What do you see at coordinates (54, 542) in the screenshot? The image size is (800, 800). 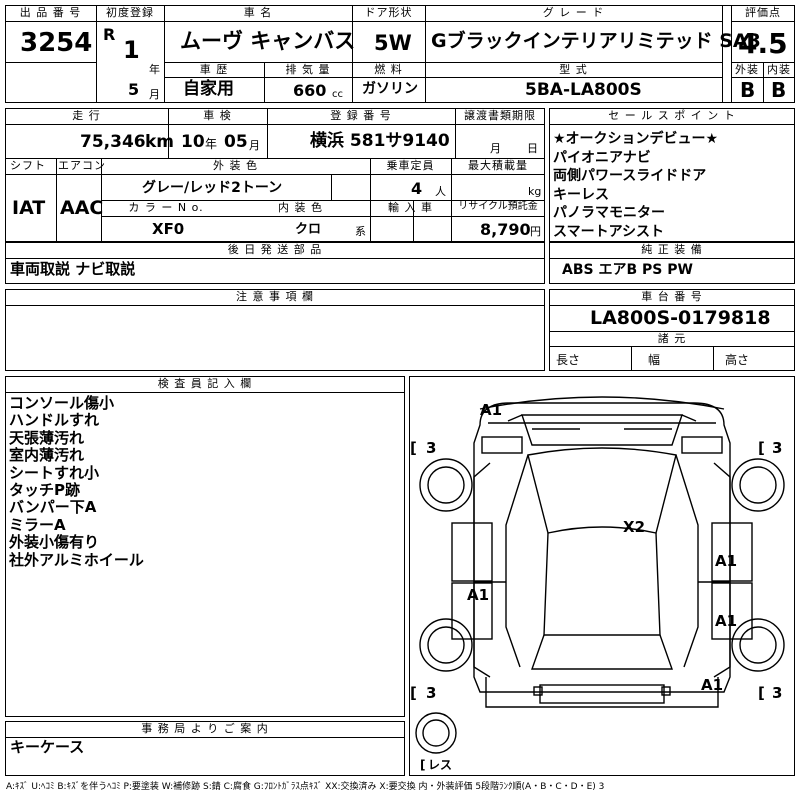 I see `inspector-note-line: 外装小傷有り` at bounding box center [54, 542].